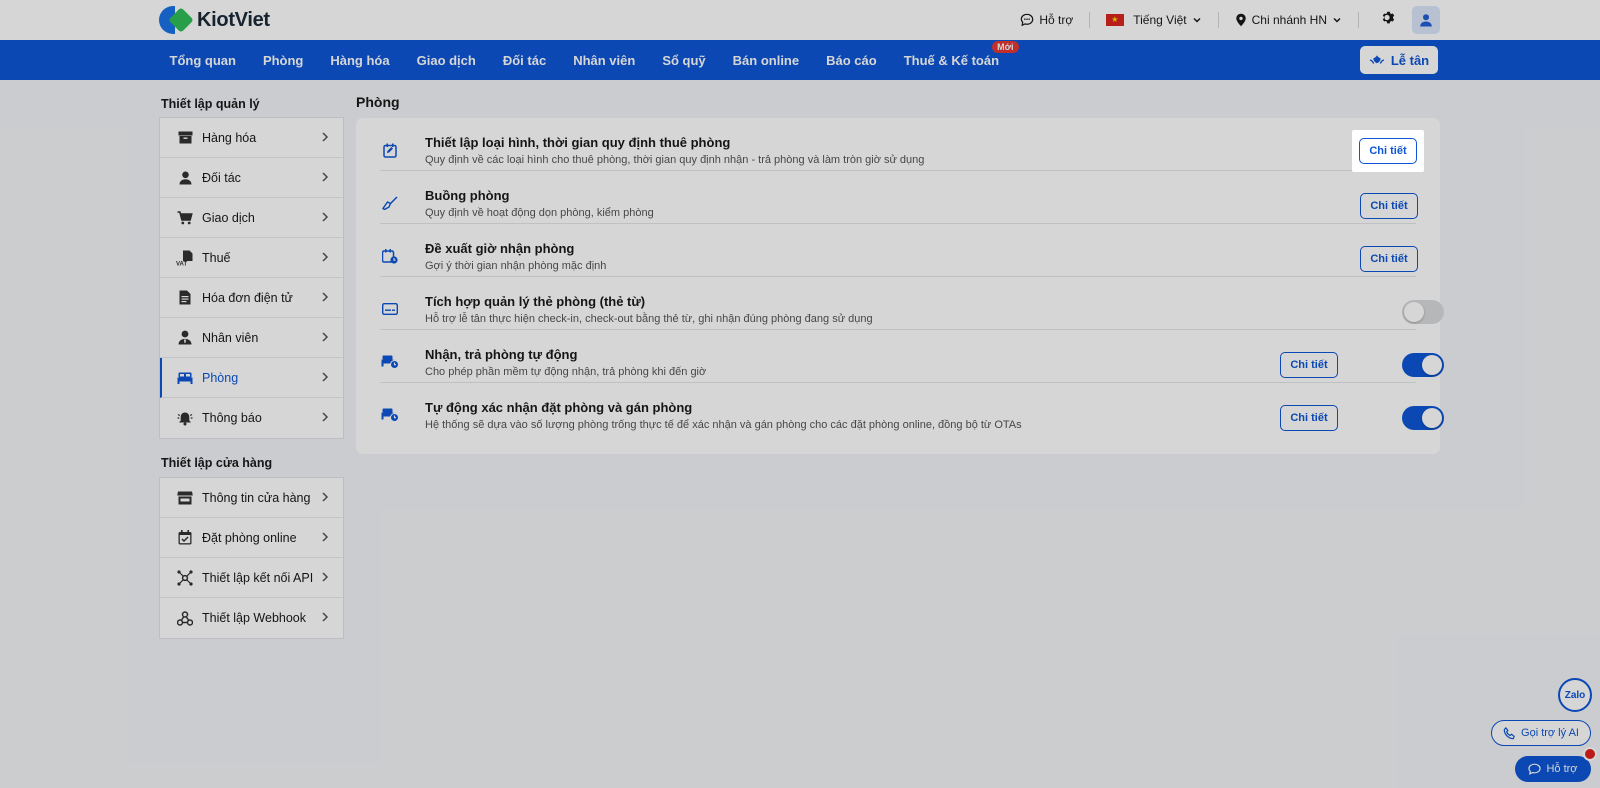 Image resolution: width=1600 pixels, height=788 pixels. What do you see at coordinates (467, 195) in the screenshot?
I see `setting-title: Buồng phòng` at bounding box center [467, 195].